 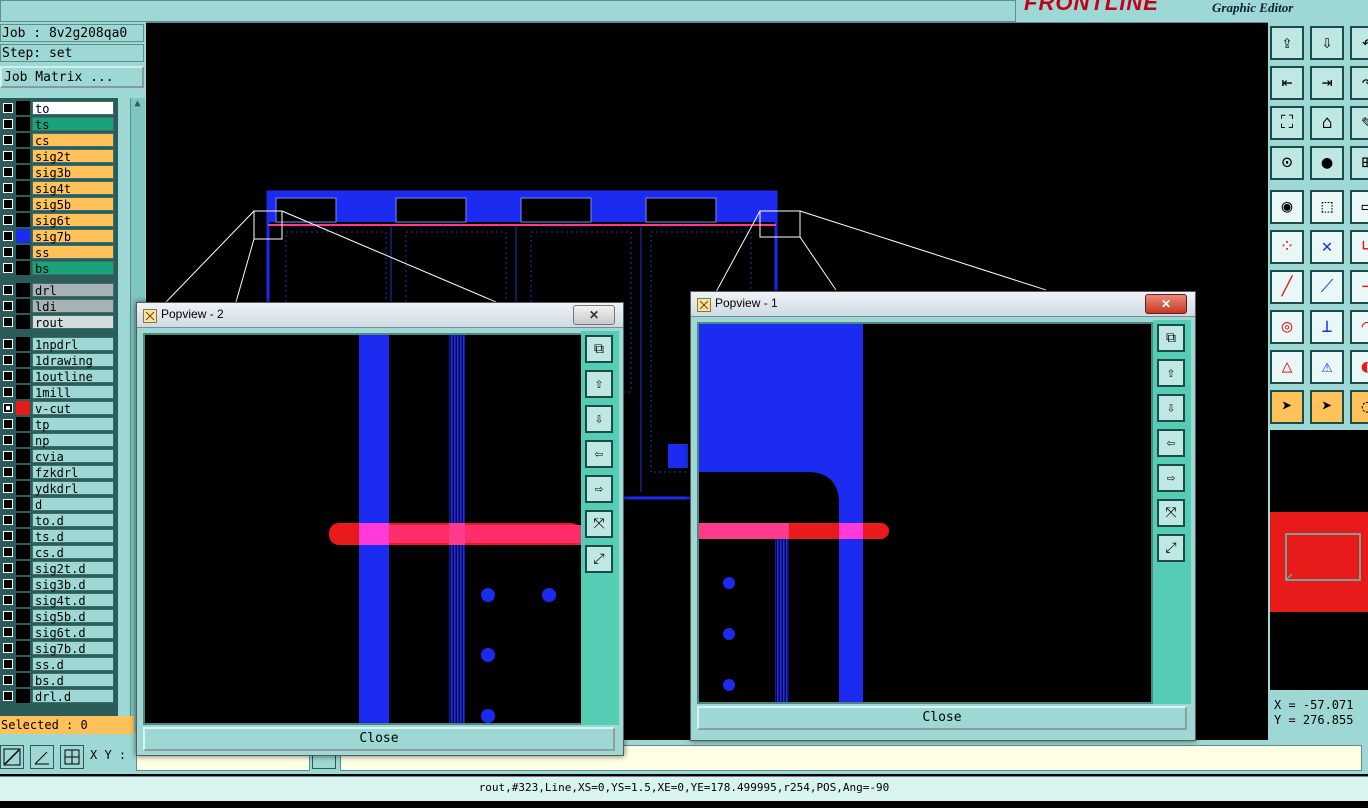 What do you see at coordinates (73, 124) in the screenshot?
I see `layer-name: ts` at bounding box center [73, 124].